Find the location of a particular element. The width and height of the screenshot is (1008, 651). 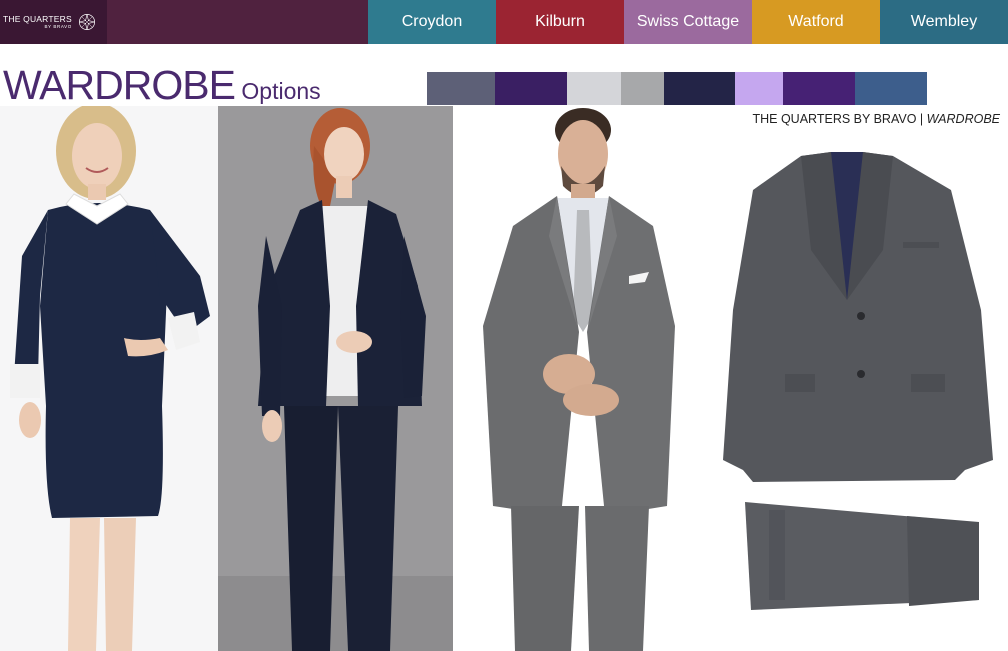

page-title-main: WARDROBE is located at coordinates (119, 85).